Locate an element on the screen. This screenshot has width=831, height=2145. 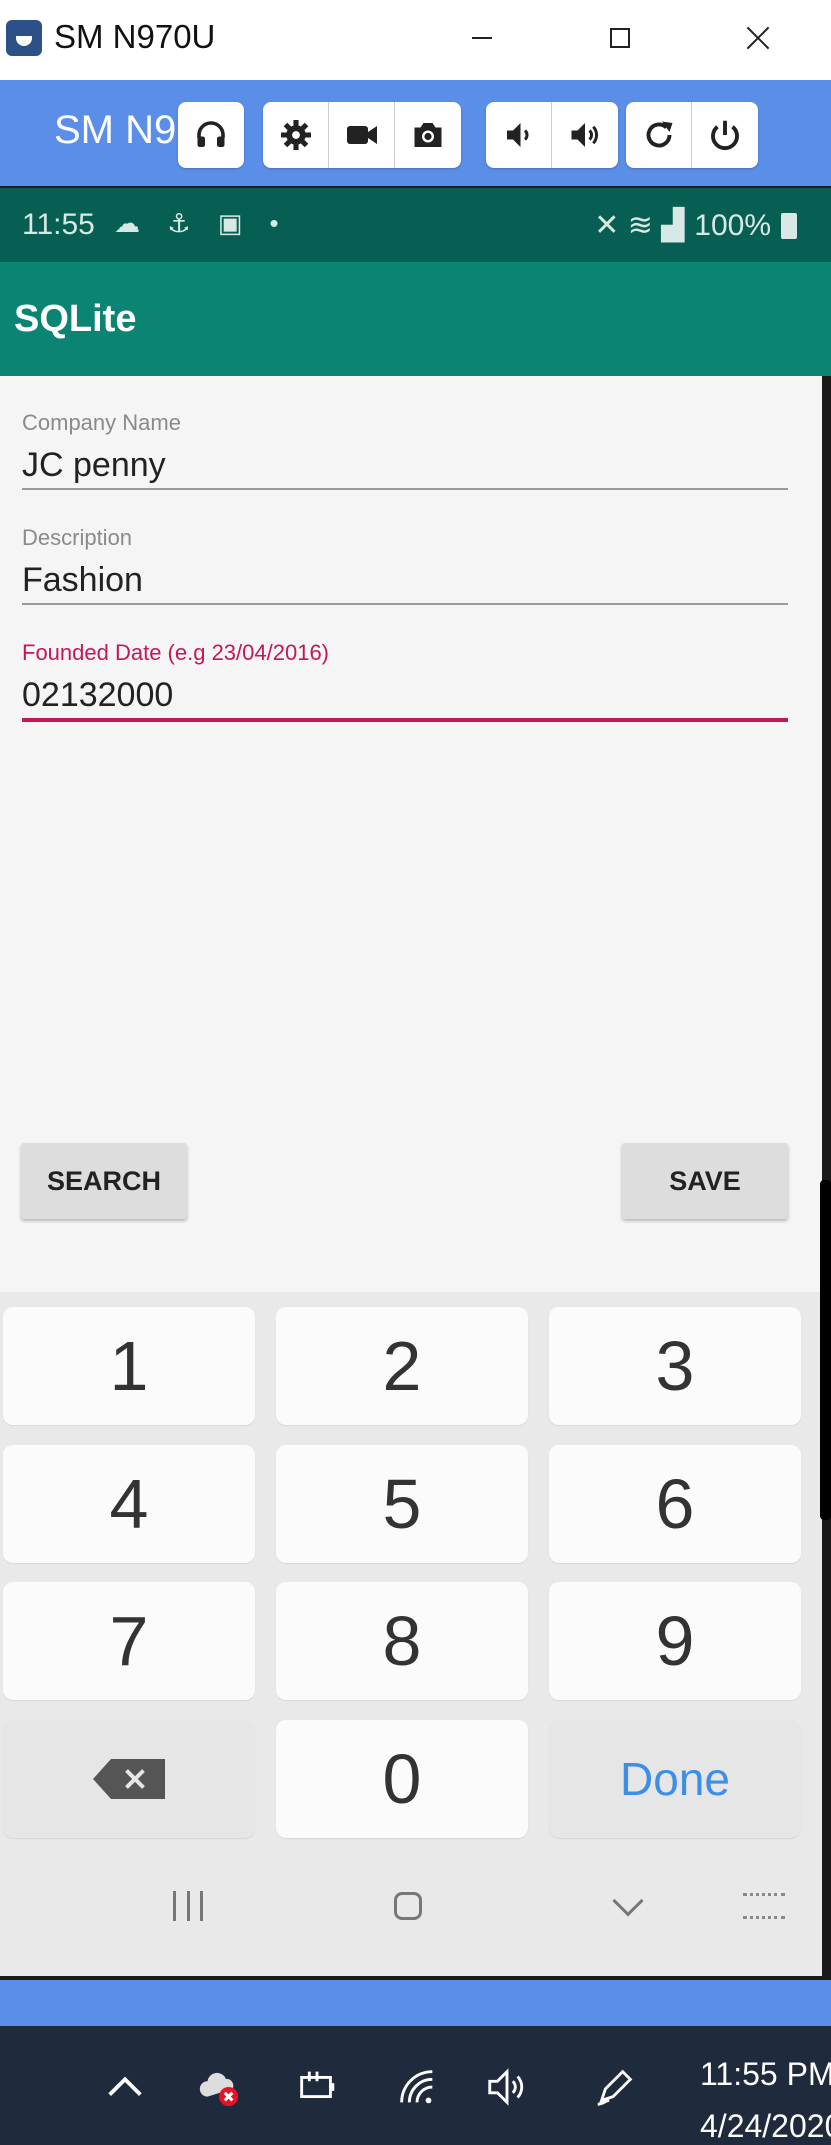
key-7: 7 is located at coordinates (129, 1641).